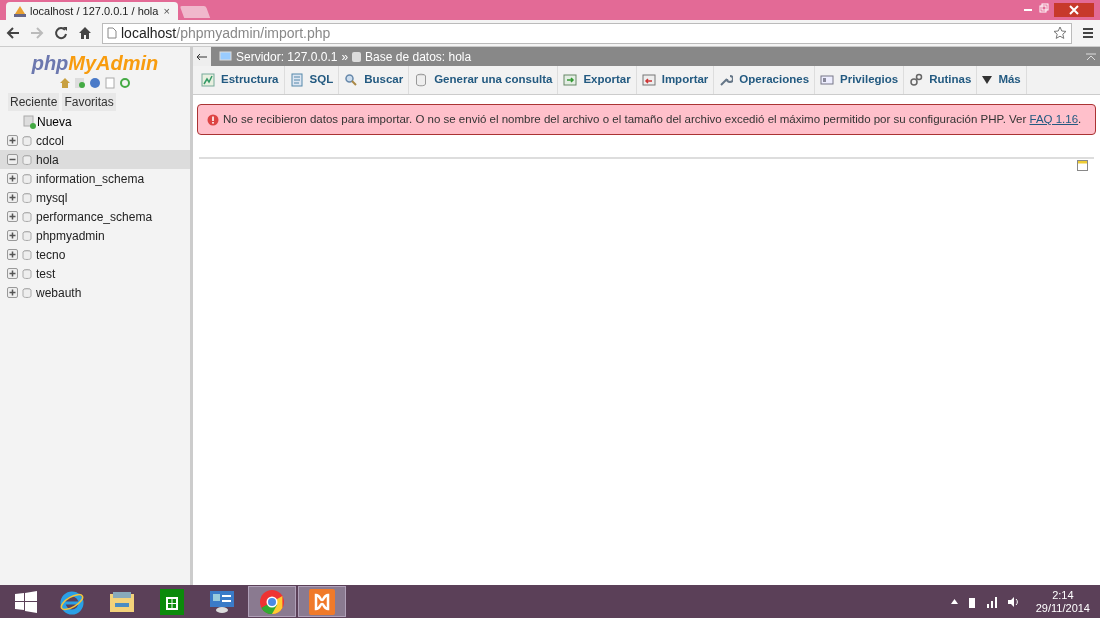 The image size is (1100, 618). Describe the element at coordinates (765, 80) in the screenshot. I see `menu-tab: Operaciones` at that location.